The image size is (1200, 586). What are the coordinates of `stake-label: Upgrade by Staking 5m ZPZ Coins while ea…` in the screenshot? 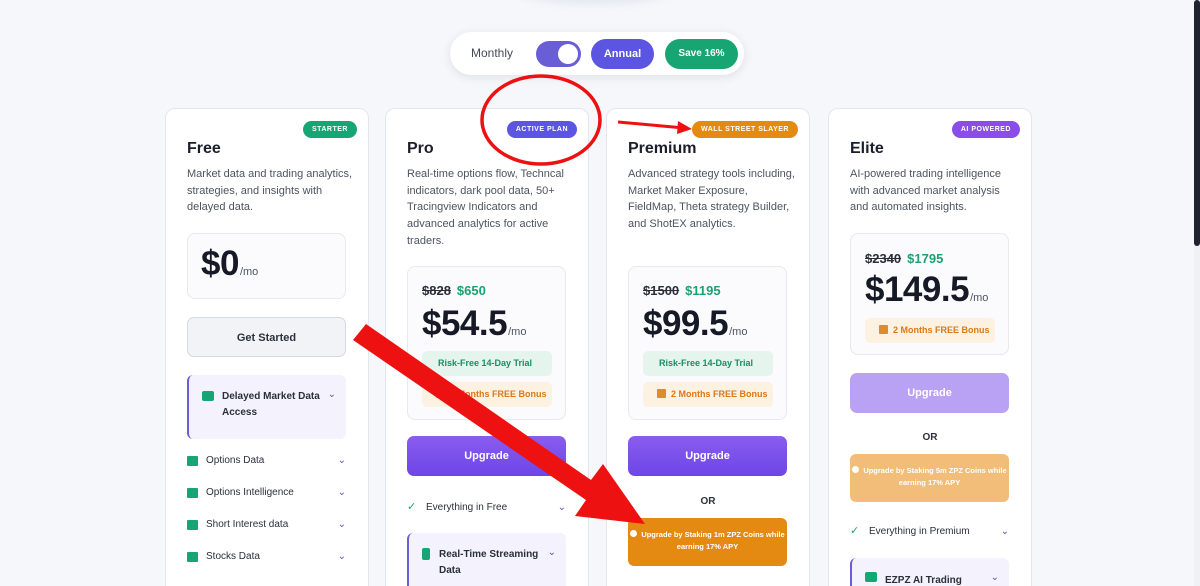 It's located at (935, 476).